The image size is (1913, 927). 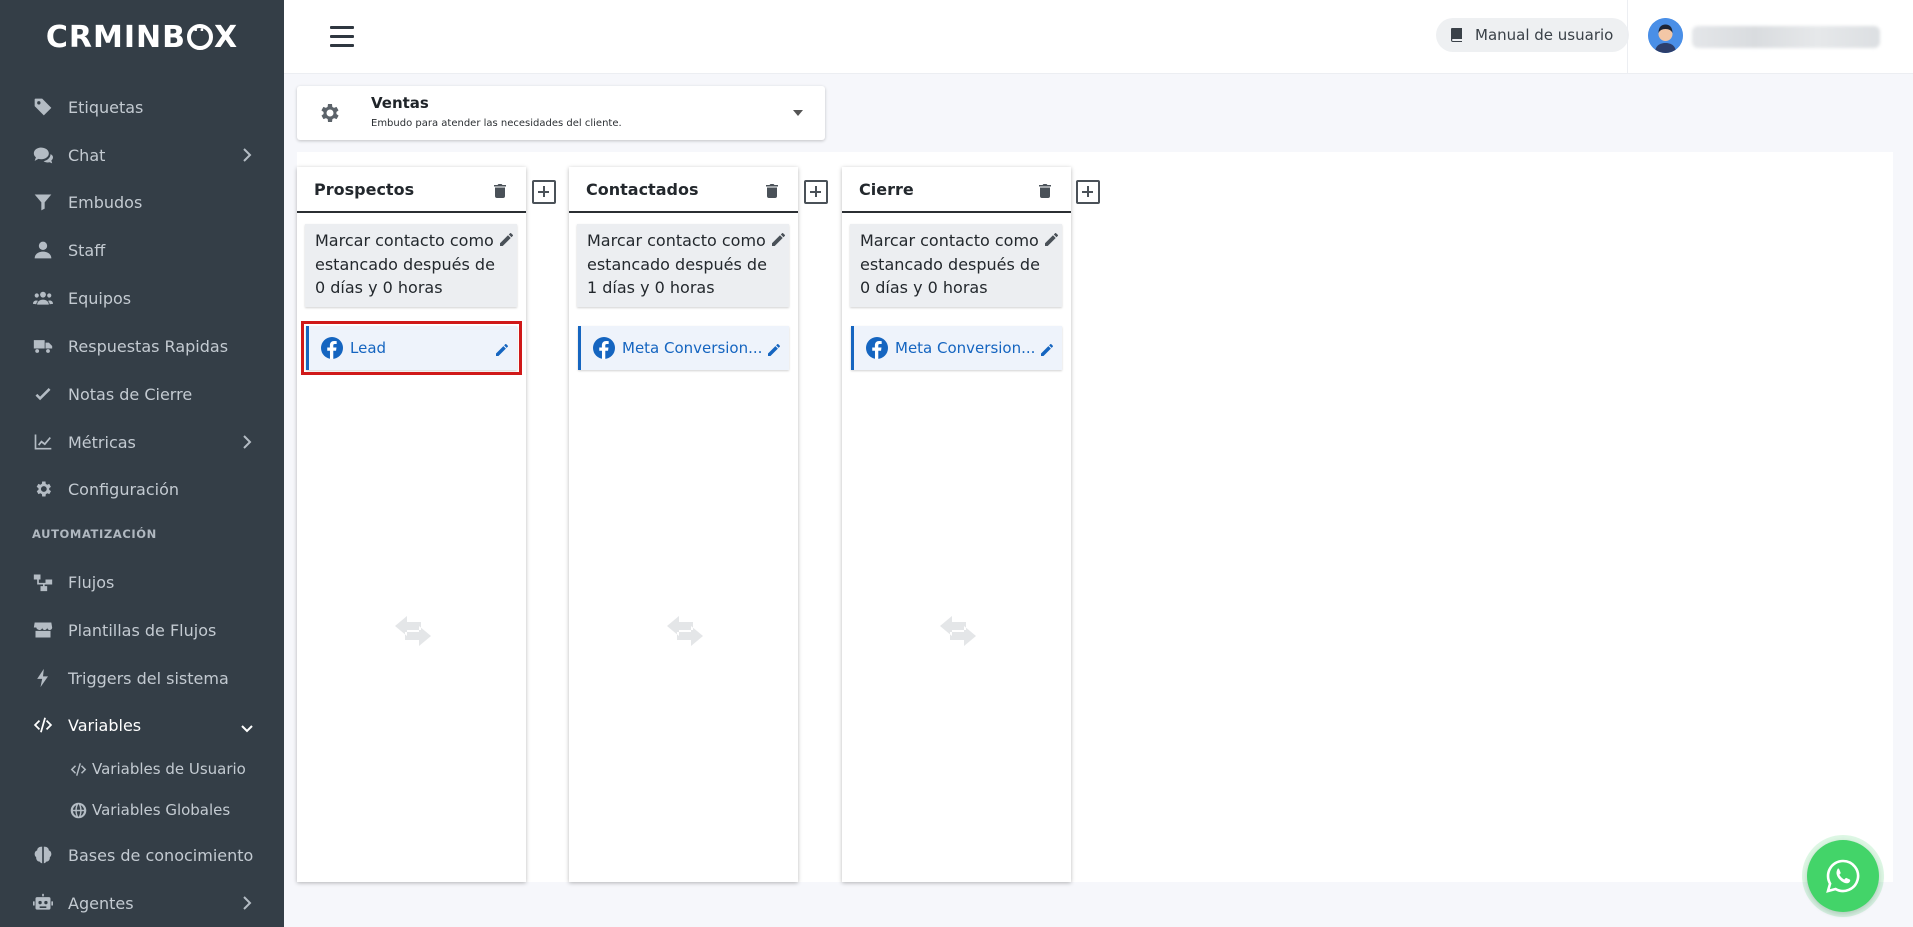 I want to click on user-menu, so click(x=1770, y=37).